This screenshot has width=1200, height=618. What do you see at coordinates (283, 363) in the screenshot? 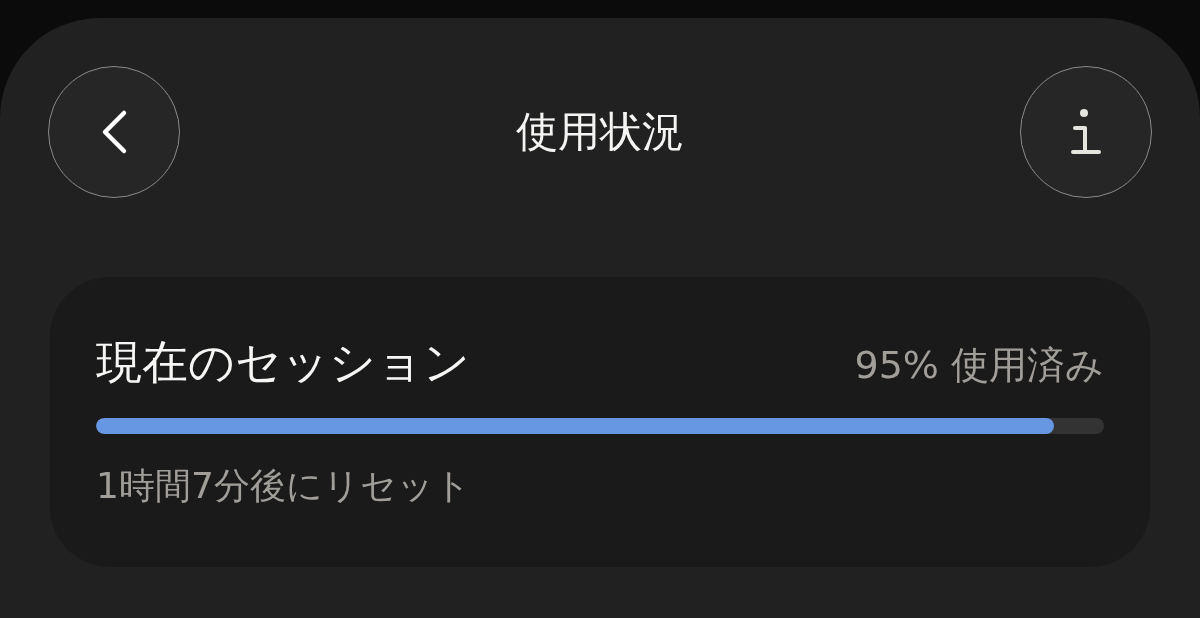
I see `session-title: 現在のセッション` at bounding box center [283, 363].